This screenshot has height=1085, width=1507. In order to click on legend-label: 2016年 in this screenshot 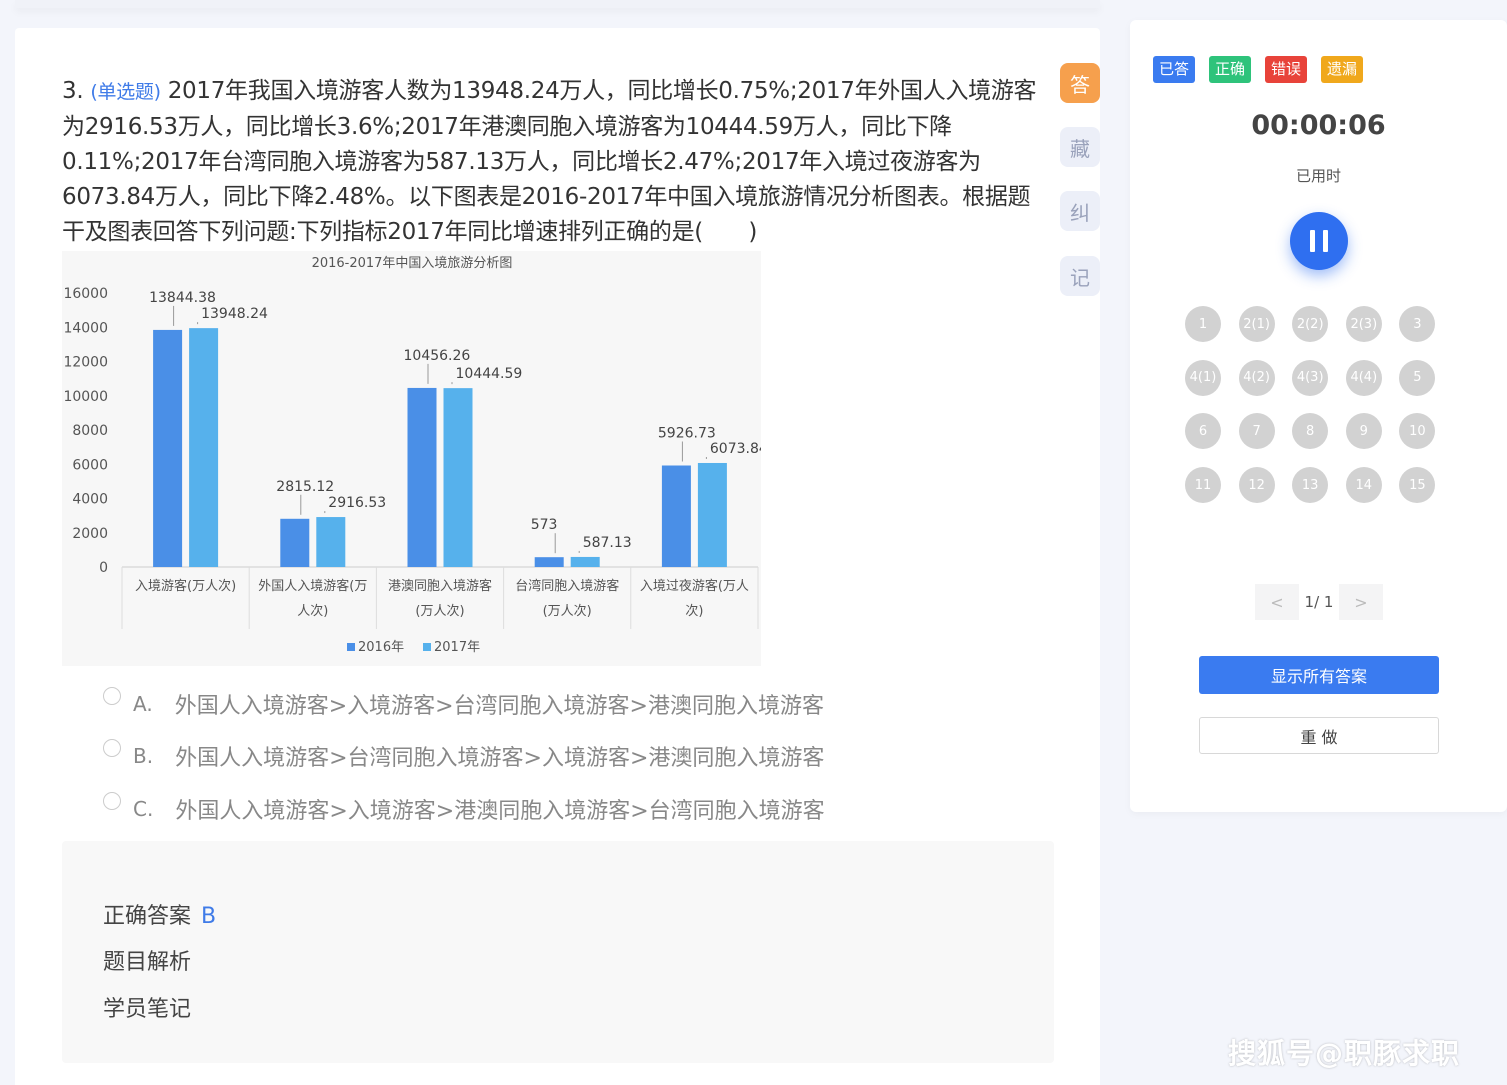, I will do `click(381, 647)`.